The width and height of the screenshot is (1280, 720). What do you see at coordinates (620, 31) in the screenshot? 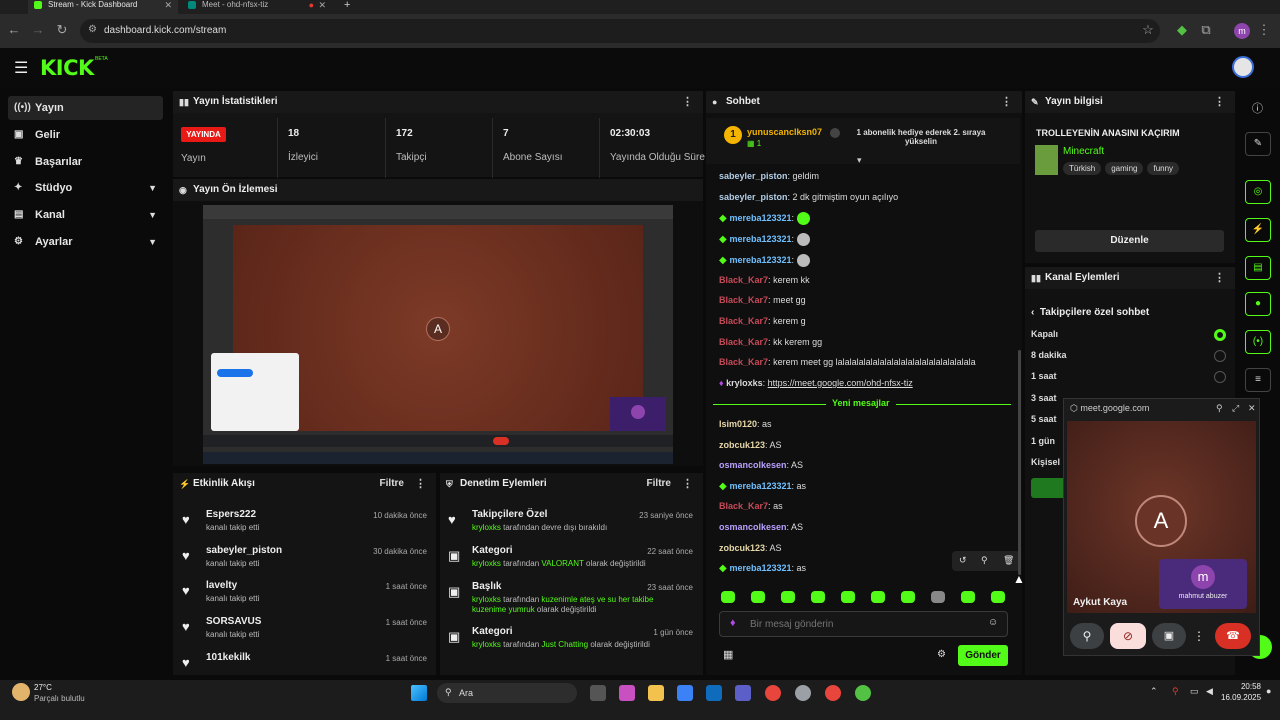
I see `url-field: ⚙ dashboard.kick.com/stream` at bounding box center [620, 31].